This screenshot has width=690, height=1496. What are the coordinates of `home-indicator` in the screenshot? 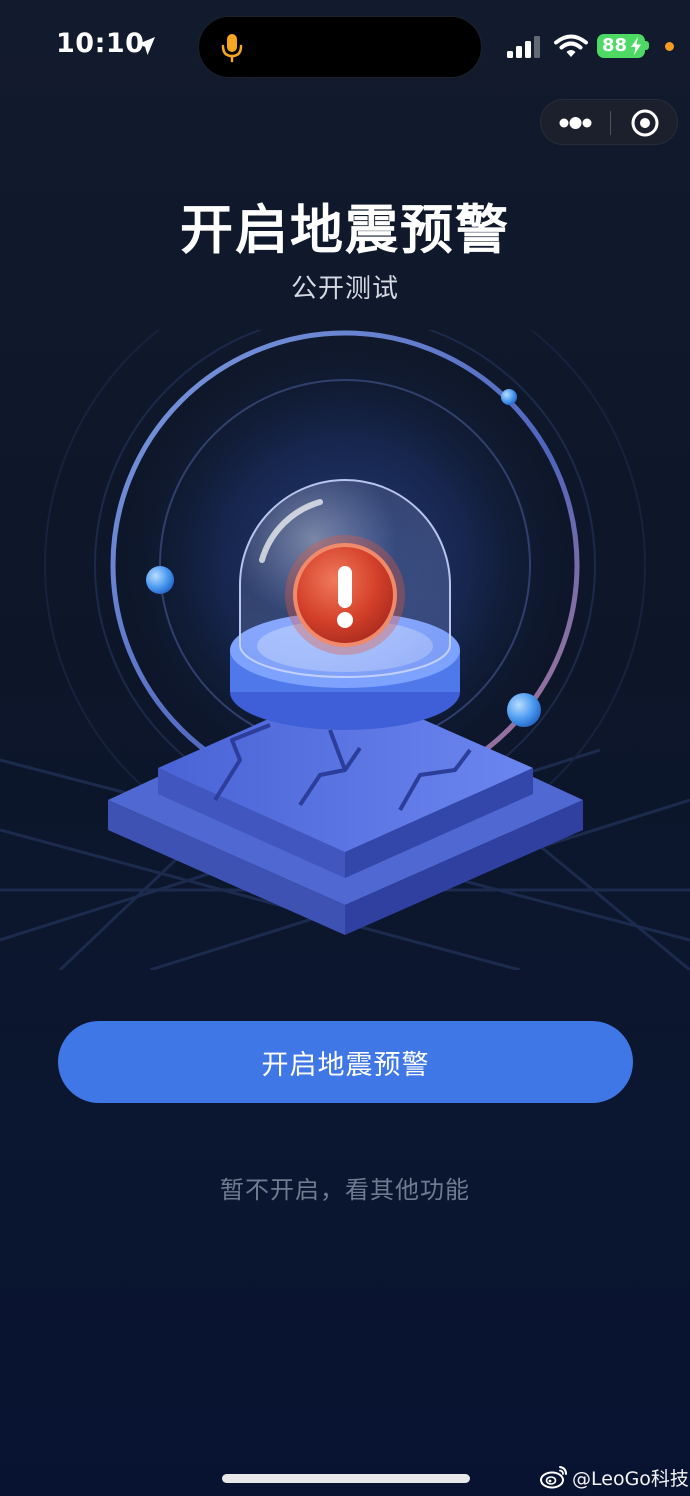 It's located at (346, 1478).